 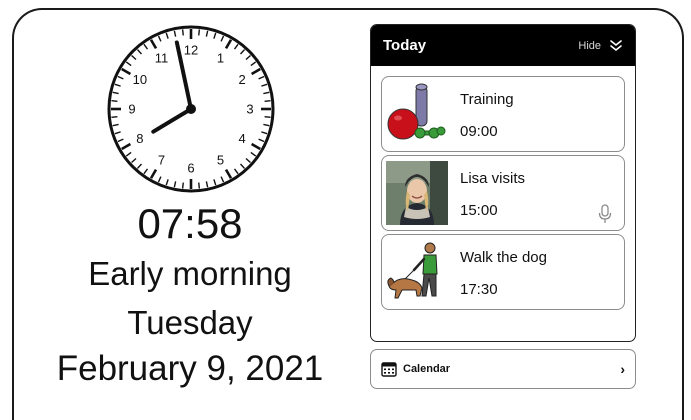 What do you see at coordinates (241, 79) in the screenshot?
I see `clock-numeral: 2` at bounding box center [241, 79].